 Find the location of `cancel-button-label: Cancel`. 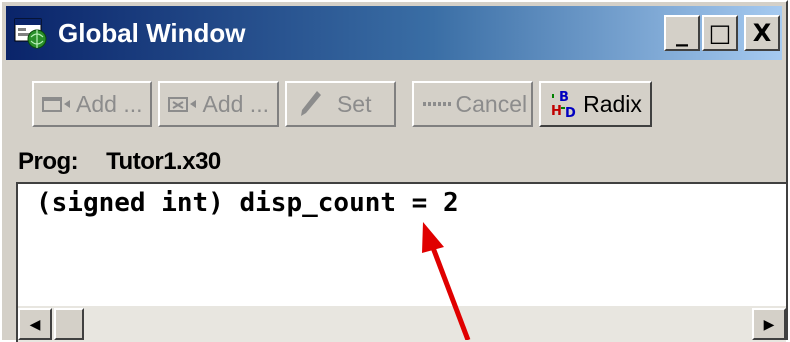

cancel-button-label: Cancel is located at coordinates (491, 103).